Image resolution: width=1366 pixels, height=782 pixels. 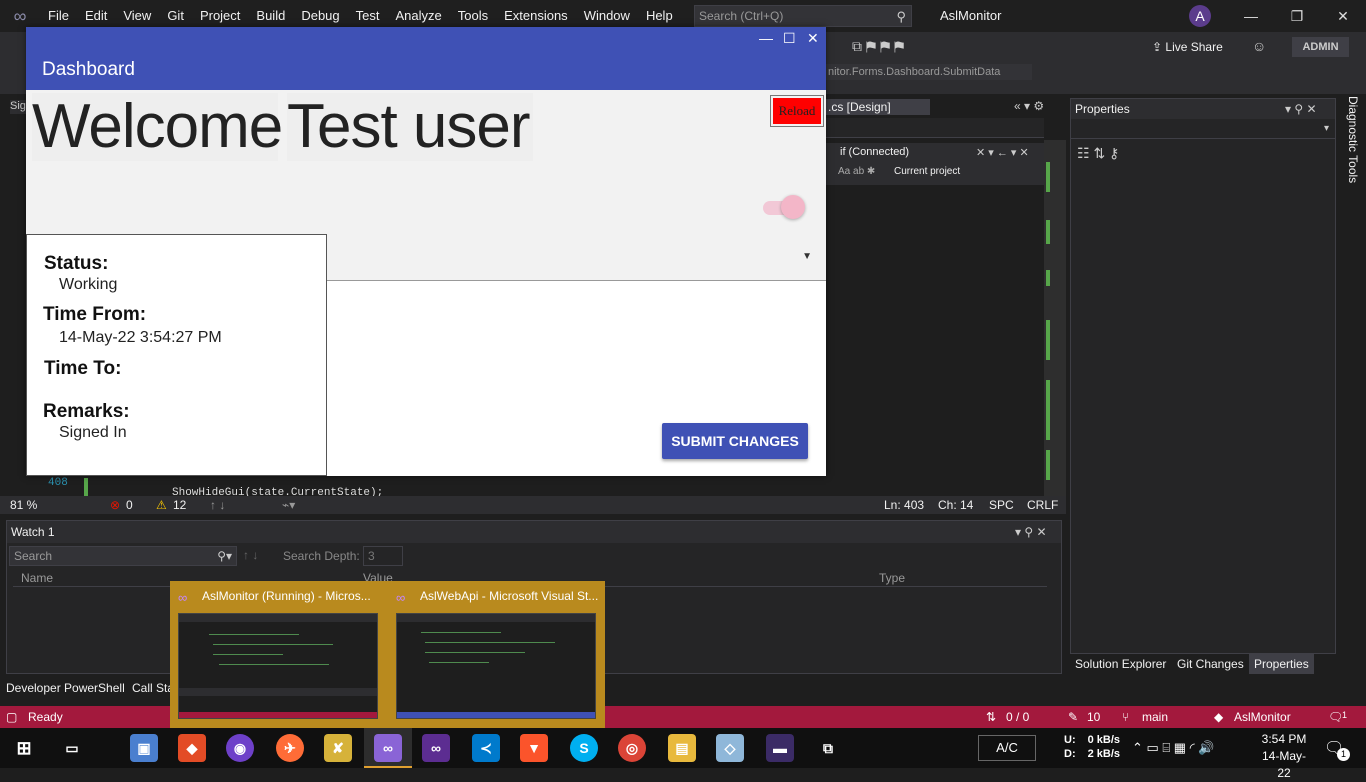 I want to click on object-selector: ▾, so click(x=1203, y=130).